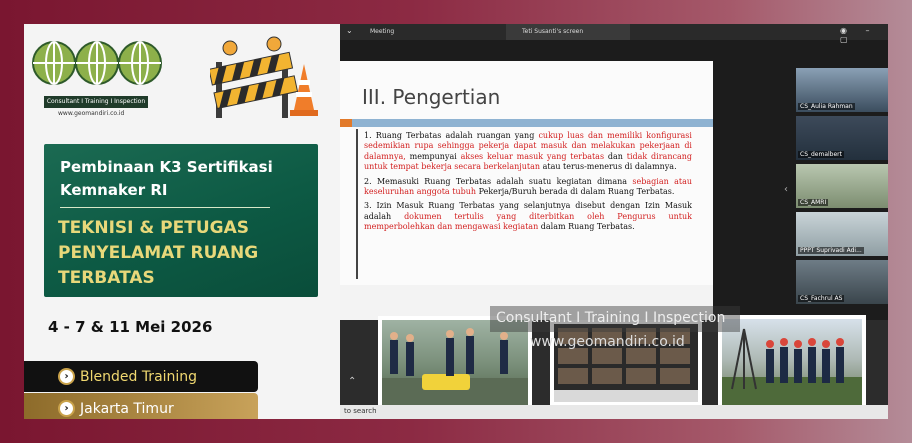 This screenshot has height=443, width=912. What do you see at coordinates (821, 298) in the screenshot?
I see `participant-name: CS_Fachrul AS` at bounding box center [821, 298].